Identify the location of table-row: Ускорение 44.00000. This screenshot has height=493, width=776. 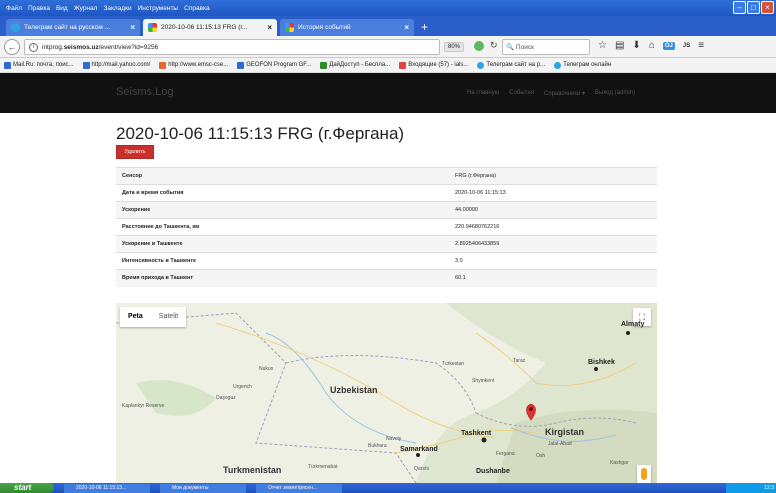
(386, 210).